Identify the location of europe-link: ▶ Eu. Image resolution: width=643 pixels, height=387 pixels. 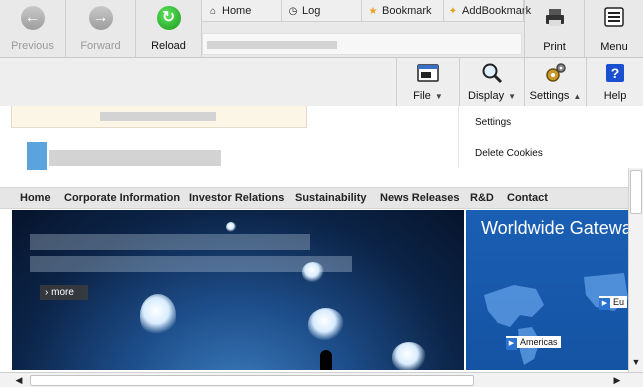
(613, 303).